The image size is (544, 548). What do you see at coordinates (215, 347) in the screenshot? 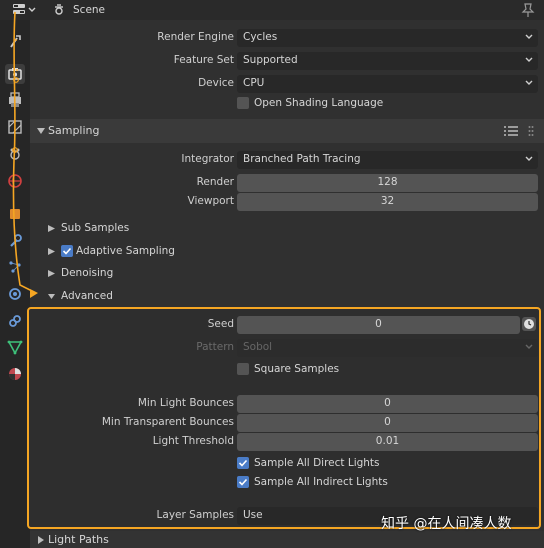
I see `pattern-label: Pattern` at bounding box center [215, 347].